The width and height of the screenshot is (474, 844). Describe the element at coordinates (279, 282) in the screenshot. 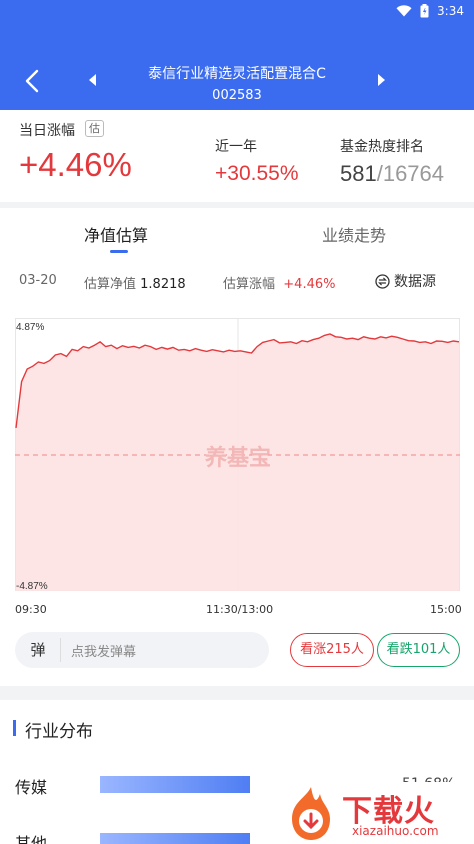

I see `estimate-change: 估算涨幅 +4.46%` at that location.